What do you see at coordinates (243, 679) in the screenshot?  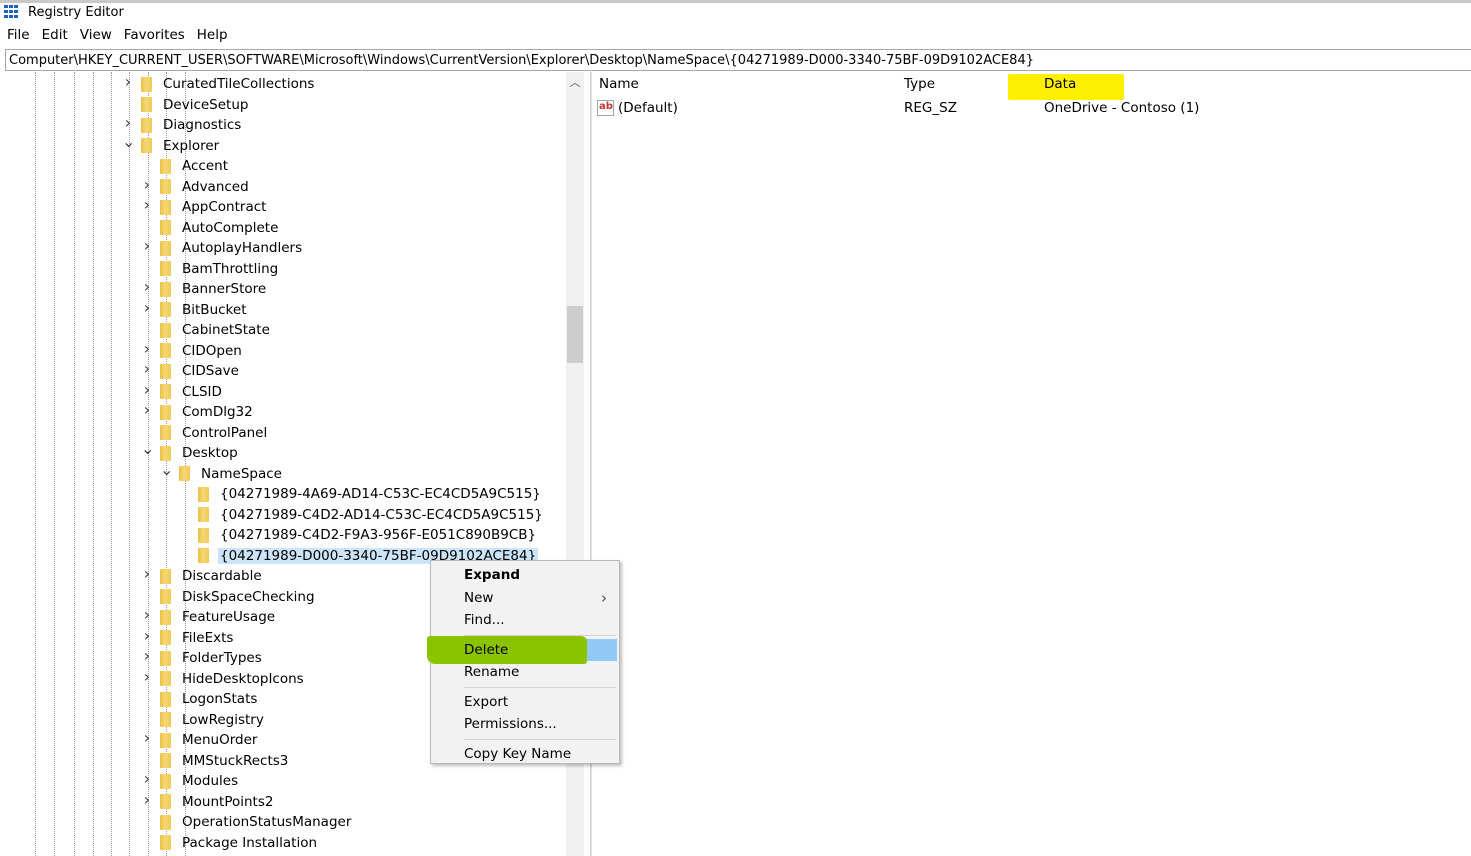 I see `tree-item-label: HideDesktopIcons` at bounding box center [243, 679].